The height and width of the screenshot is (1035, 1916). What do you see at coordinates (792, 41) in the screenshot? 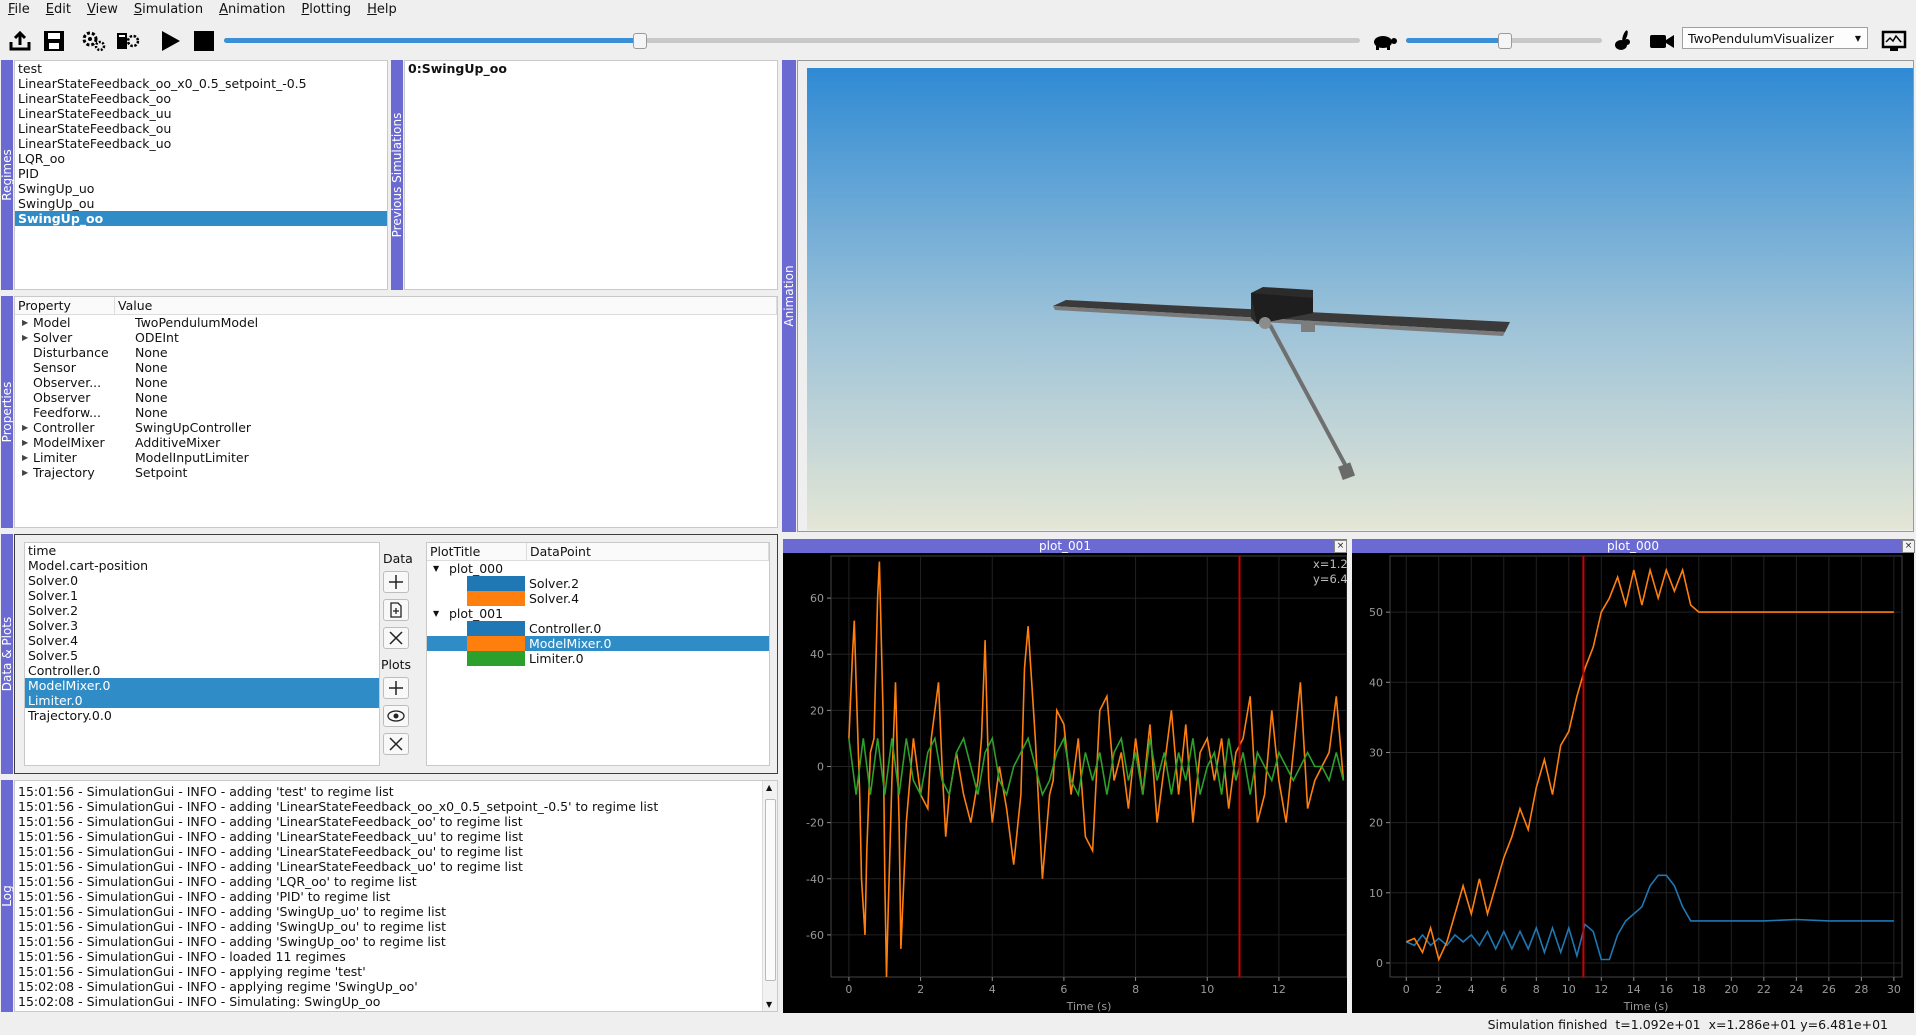
I see `simulation-time-slider` at bounding box center [792, 41].